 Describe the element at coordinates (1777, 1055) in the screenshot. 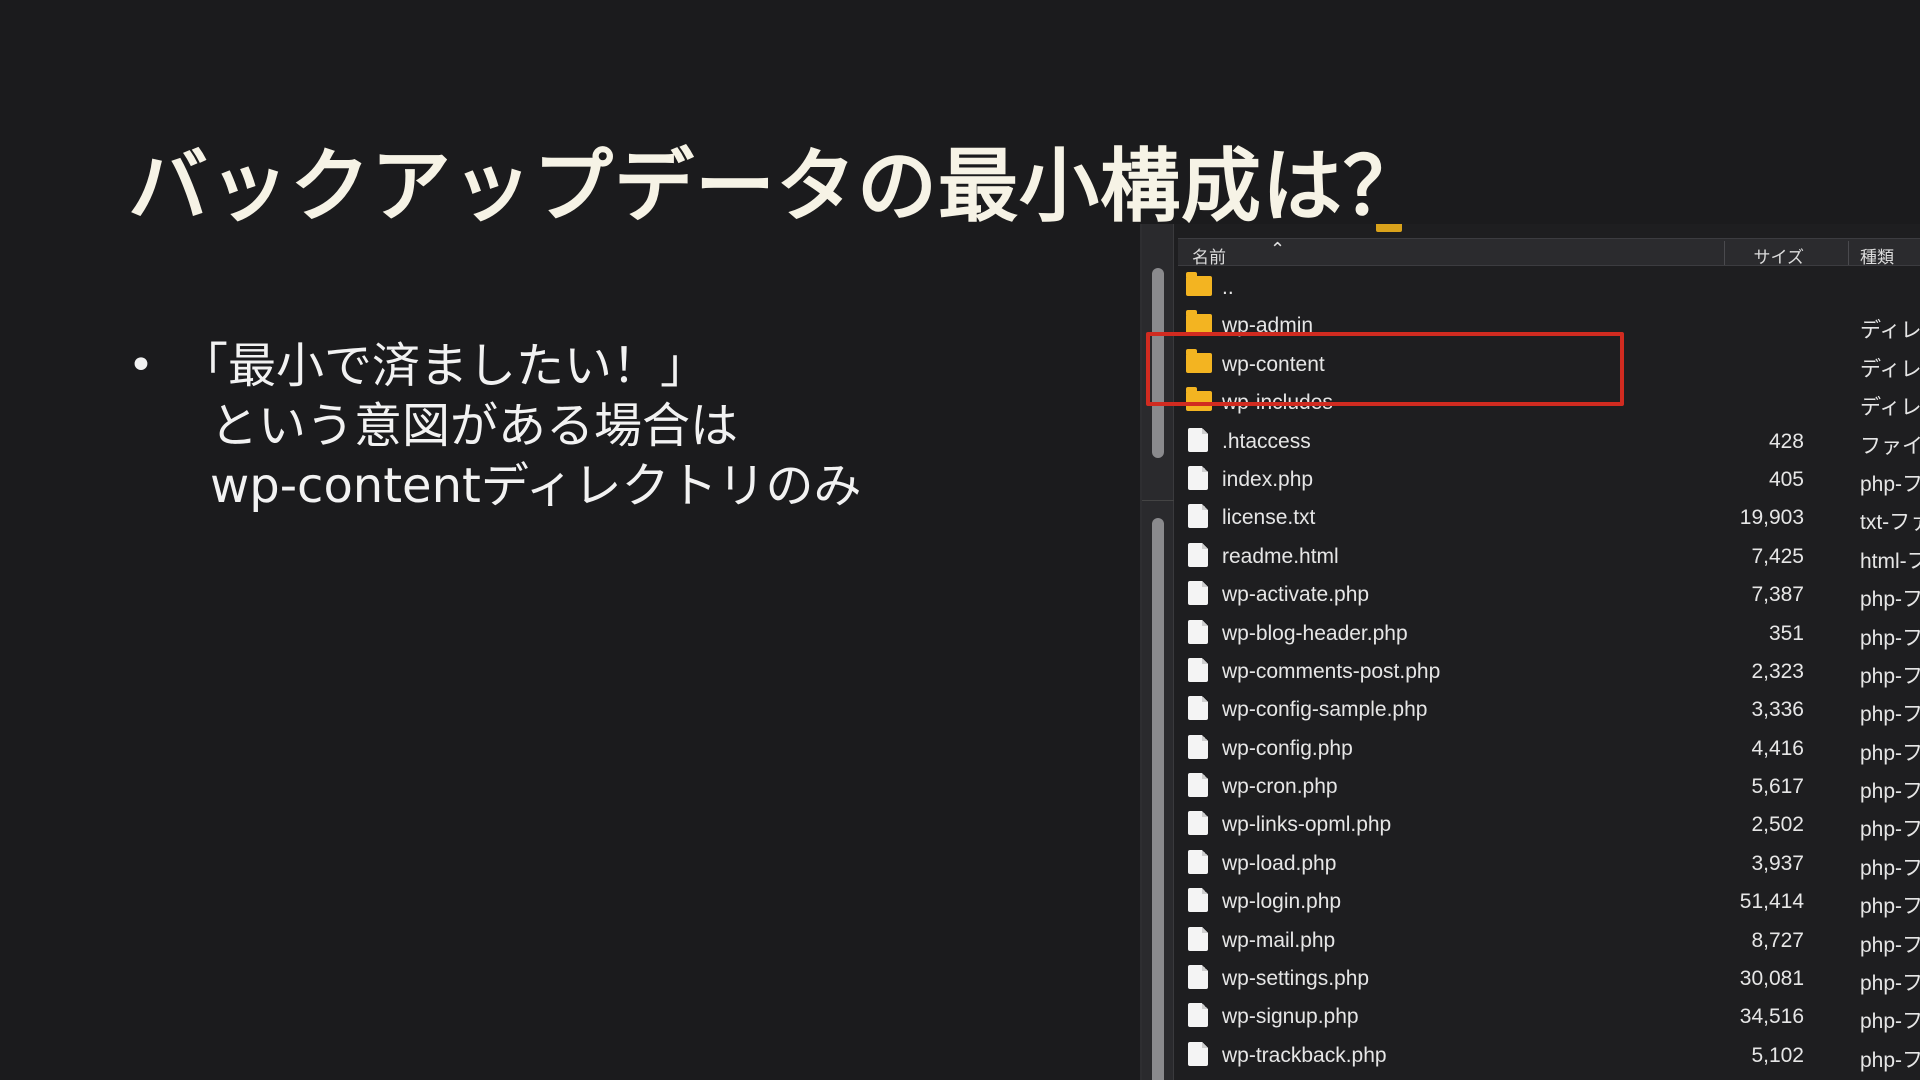

I see `file-size: 5,102` at that location.